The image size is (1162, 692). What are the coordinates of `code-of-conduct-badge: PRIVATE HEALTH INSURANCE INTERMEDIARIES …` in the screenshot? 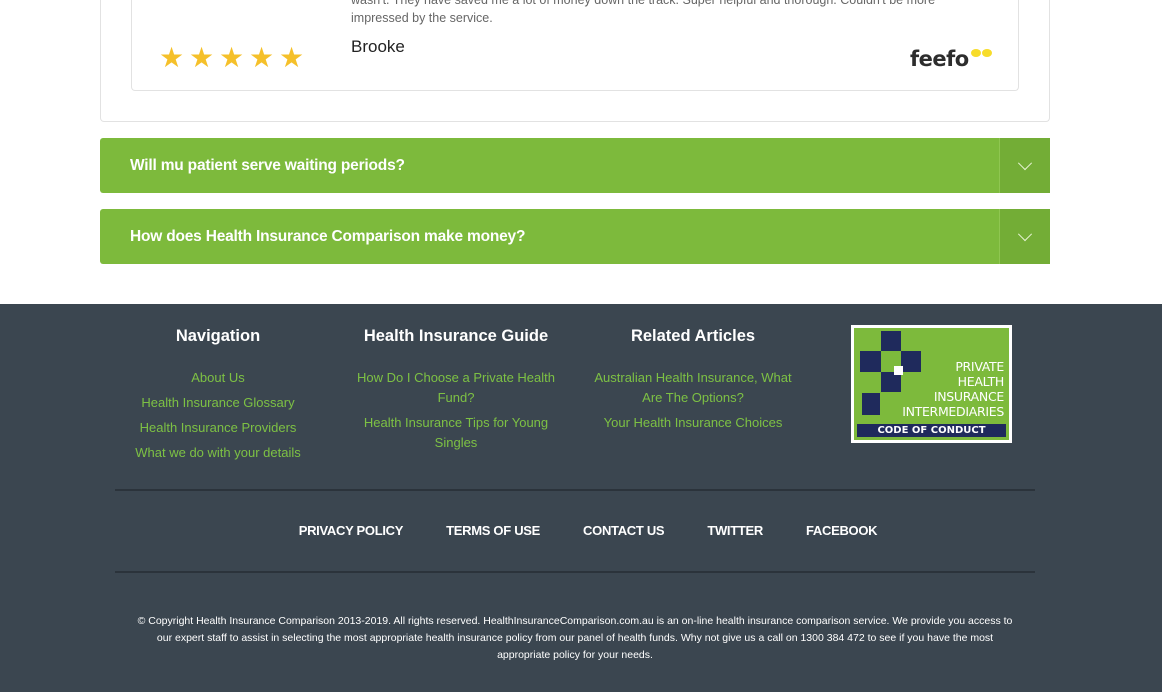 It's located at (931, 384).